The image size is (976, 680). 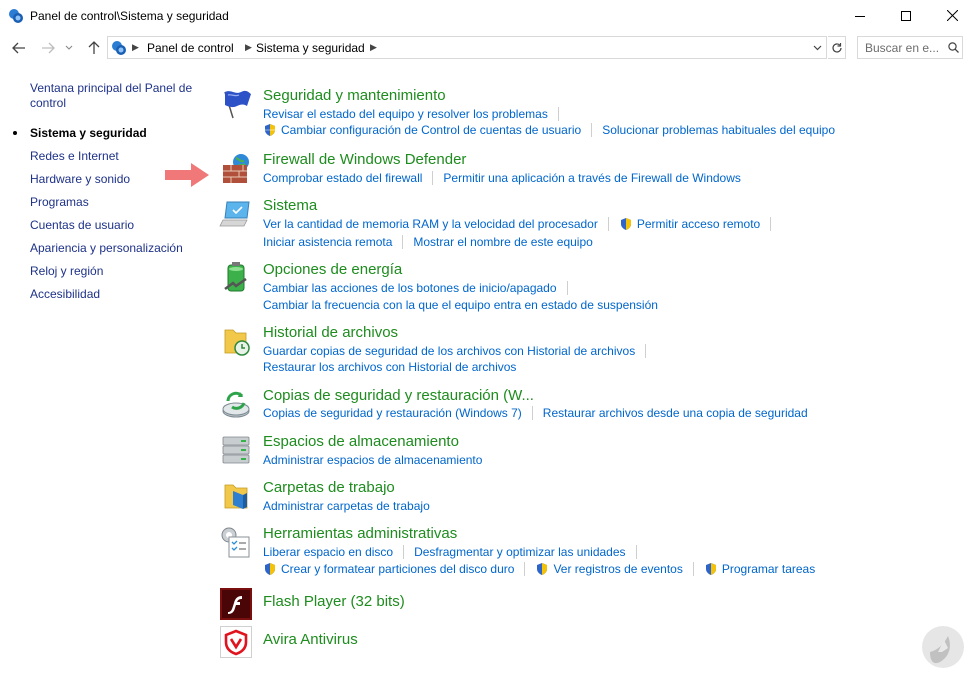 What do you see at coordinates (115, 96) in the screenshot?
I see `sidebar-home-link: Ventana principal del Panel de control` at bounding box center [115, 96].